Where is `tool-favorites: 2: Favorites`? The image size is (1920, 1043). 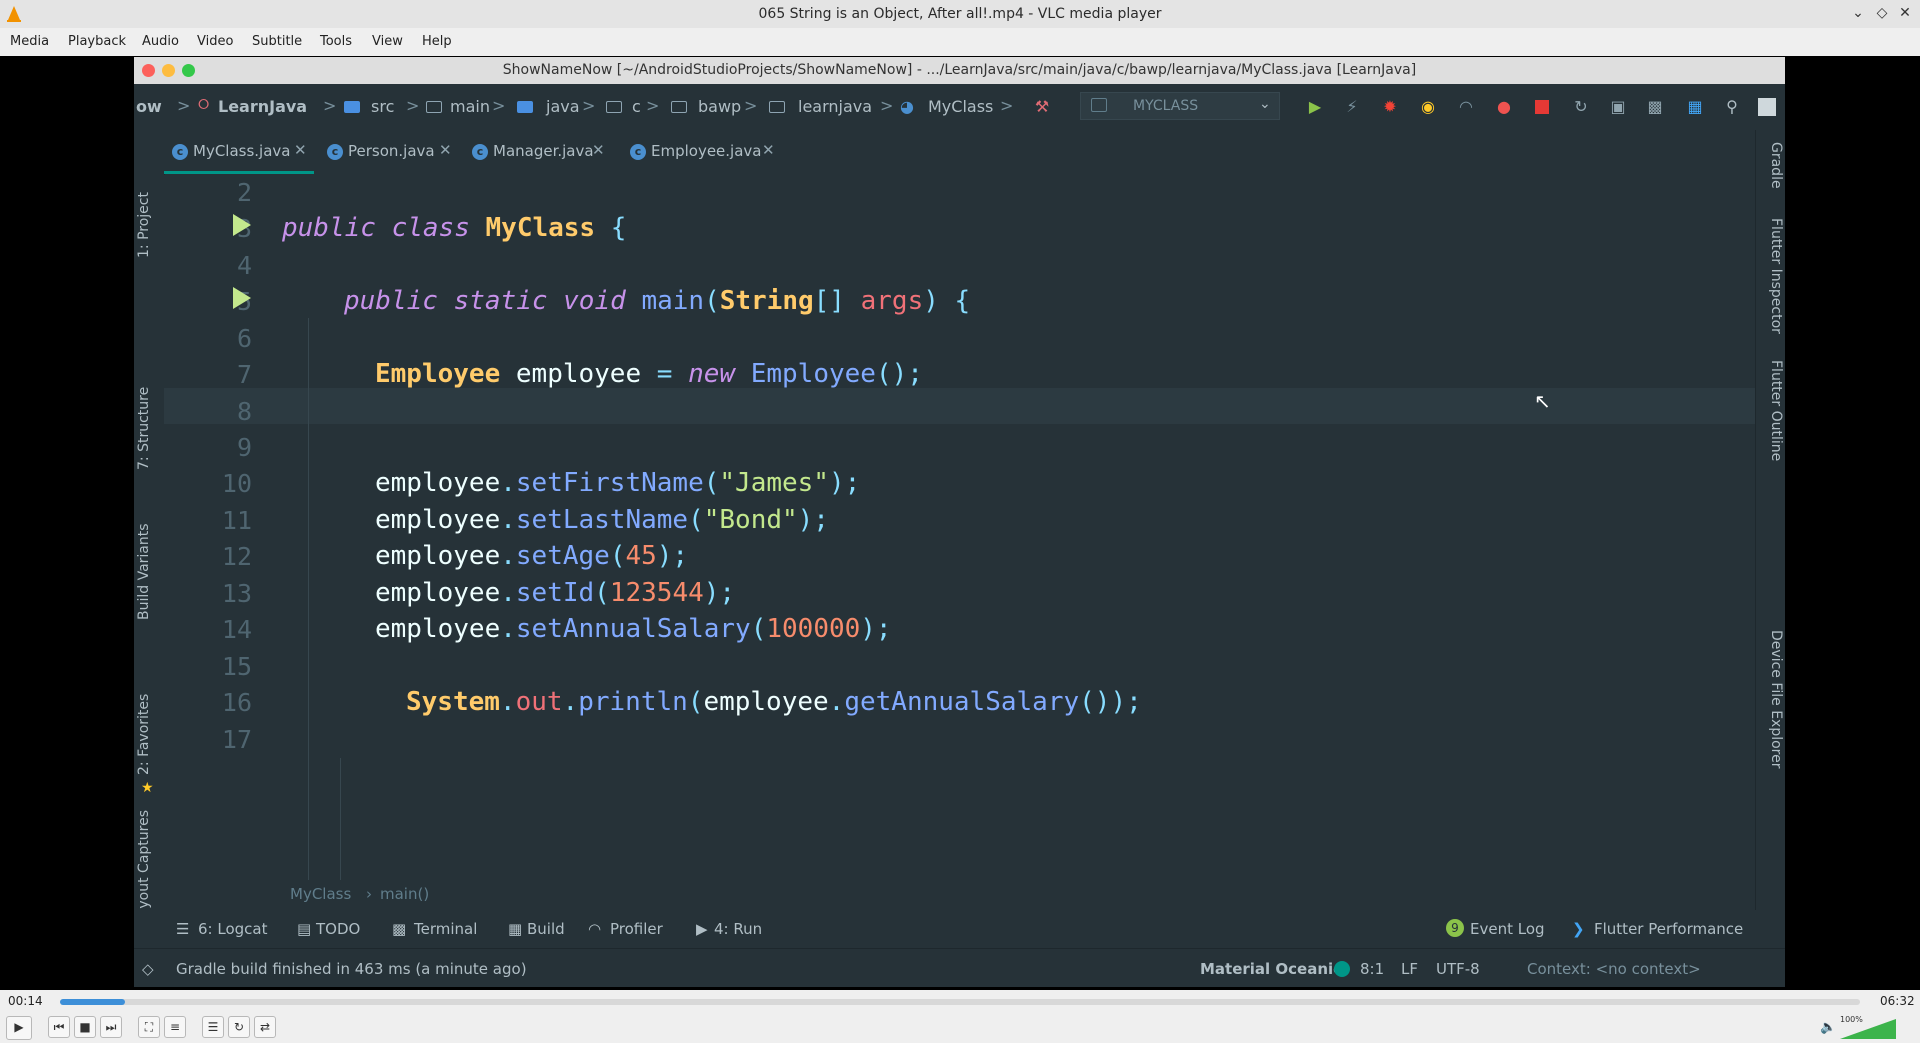 tool-favorites: 2: Favorites is located at coordinates (144, 734).